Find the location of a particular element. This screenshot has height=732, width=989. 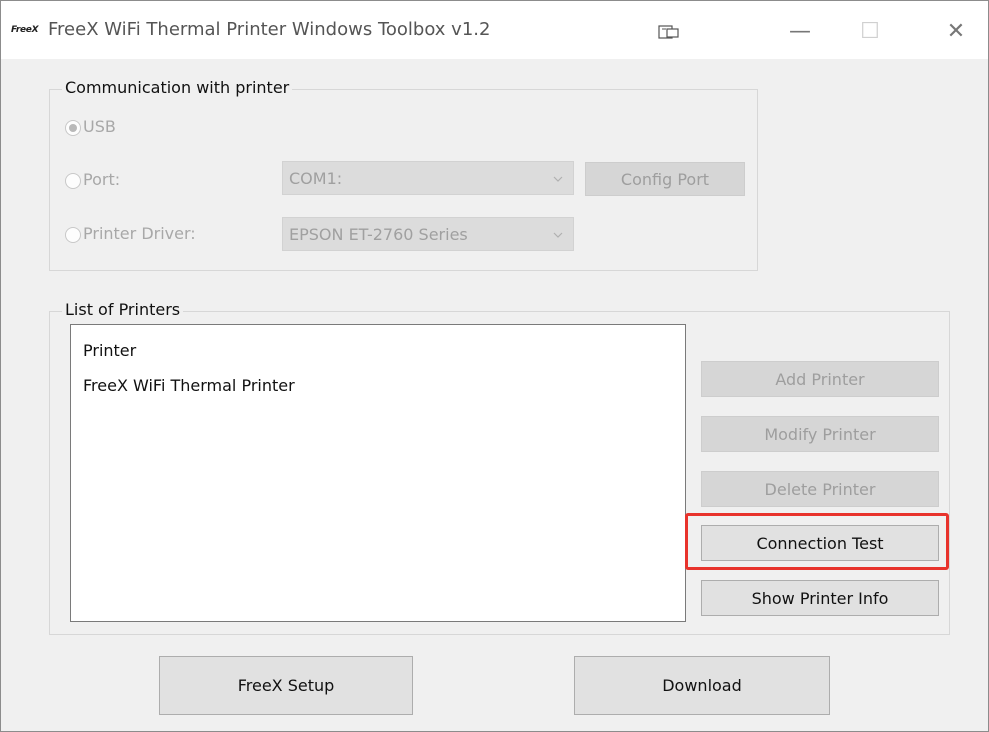

delete-printer-button: Delete Printer is located at coordinates (820, 489).